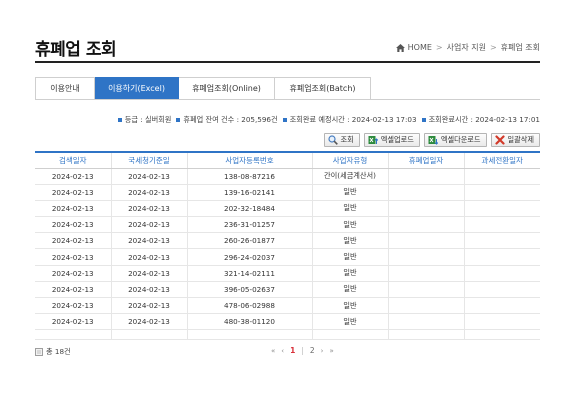 The image size is (572, 402). What do you see at coordinates (287, 160) in the screenshot?
I see `table-header-row: 검색일자 국세청기준일 사업자등록번호 사업자유형 휴폐업일자 과세전환일자` at bounding box center [287, 160].